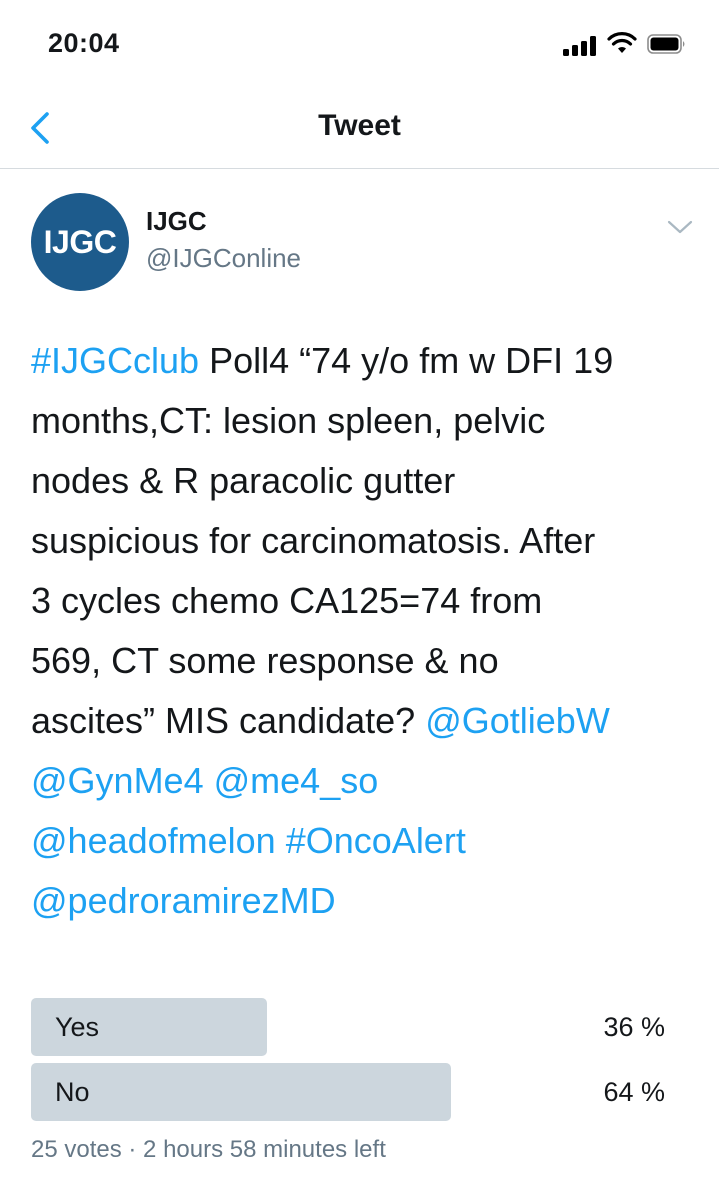  What do you see at coordinates (622, 42) in the screenshot?
I see `wifi-icon` at bounding box center [622, 42].